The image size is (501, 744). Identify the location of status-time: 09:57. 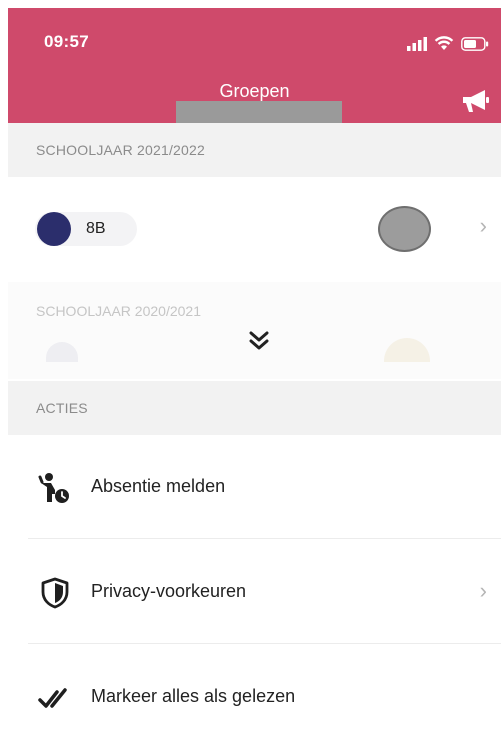
(66, 41).